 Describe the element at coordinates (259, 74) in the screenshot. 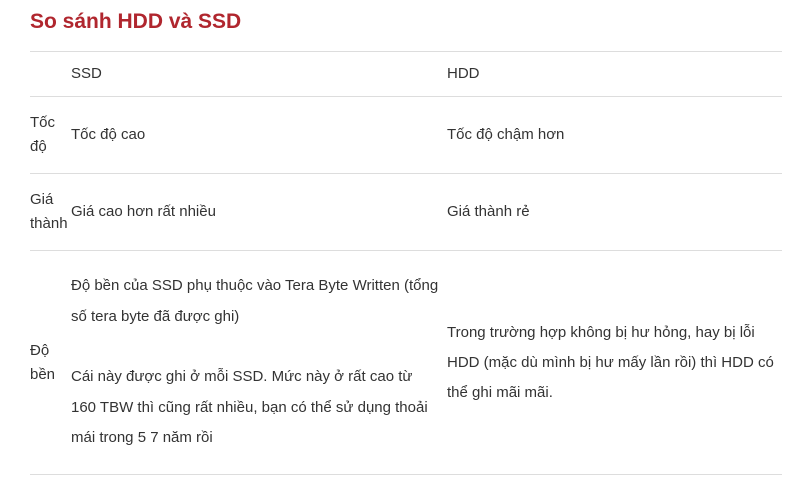

I see `header-ssd: SSD` at that location.